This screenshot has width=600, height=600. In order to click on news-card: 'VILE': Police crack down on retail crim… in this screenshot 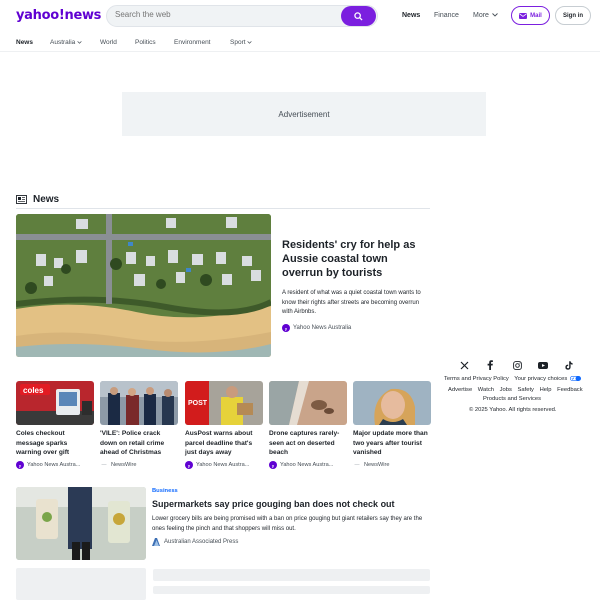, I will do `click(139, 425)`.